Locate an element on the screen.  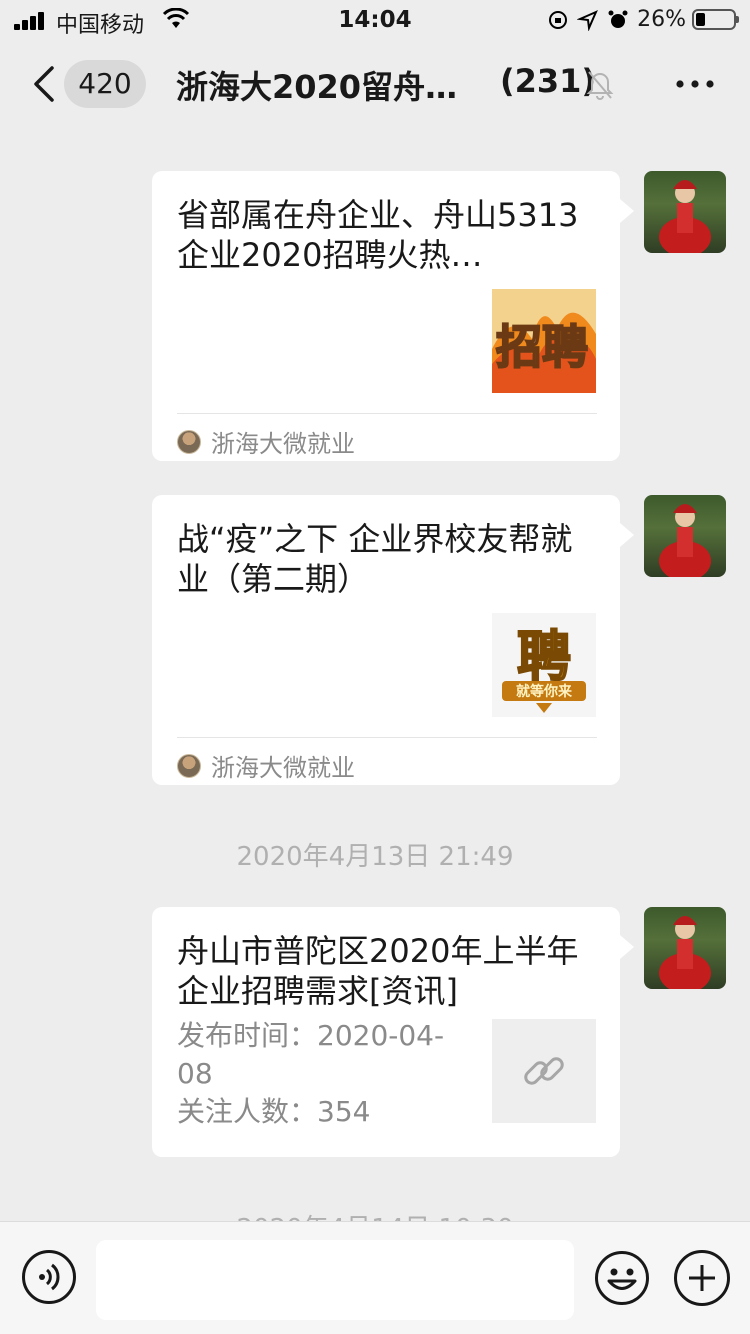
recruitment-gold-thumb: 聘 就等你来 is located at coordinates (544, 665).